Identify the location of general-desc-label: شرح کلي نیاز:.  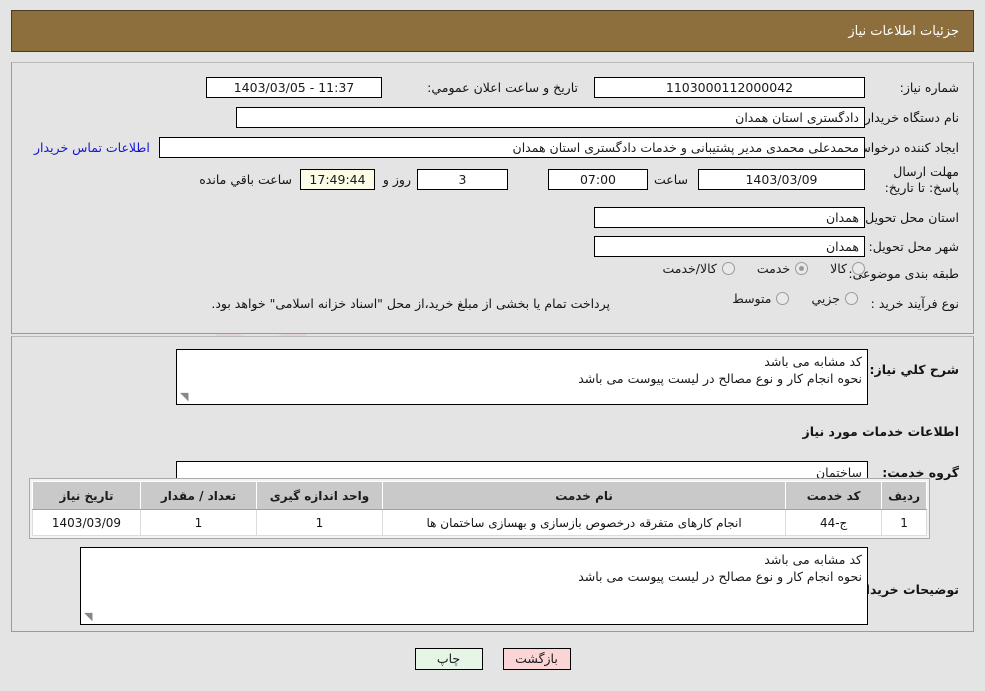
(914, 369).